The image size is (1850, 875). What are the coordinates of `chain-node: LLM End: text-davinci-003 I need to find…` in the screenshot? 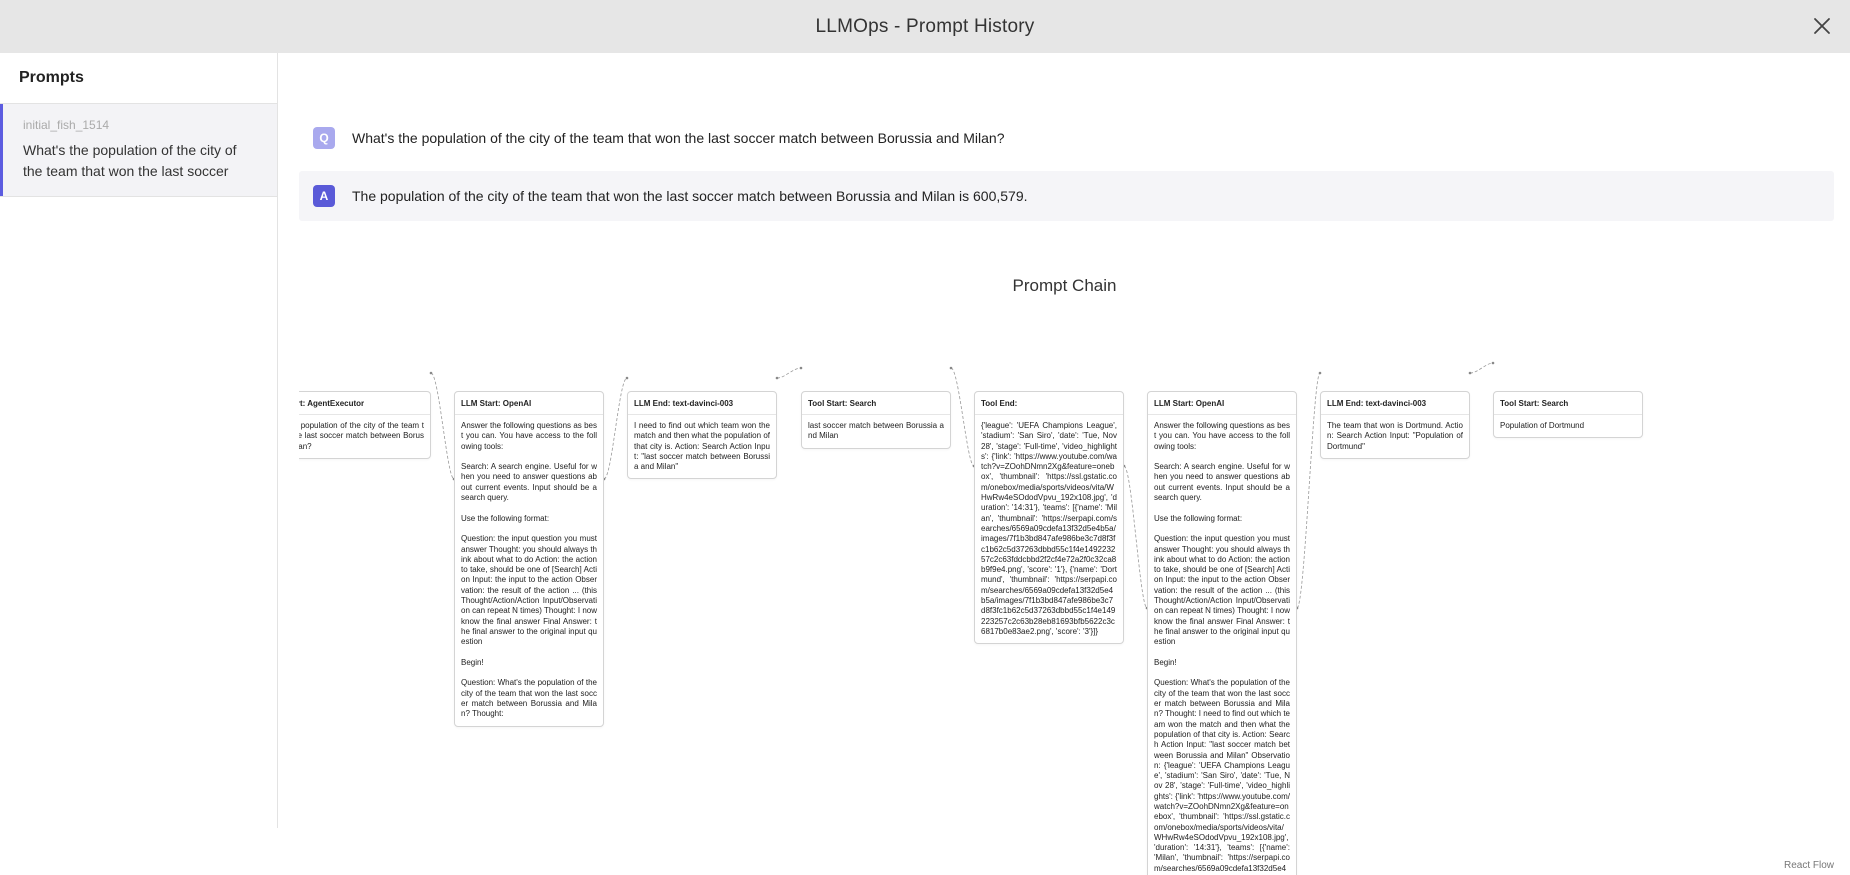 It's located at (702, 435).